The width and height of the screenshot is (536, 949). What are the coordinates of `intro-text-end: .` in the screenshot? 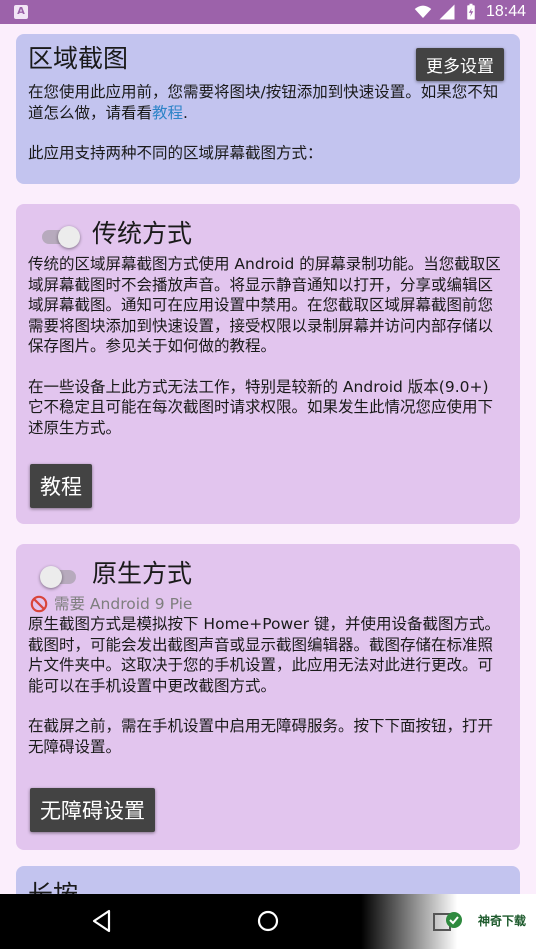 It's located at (185, 112).